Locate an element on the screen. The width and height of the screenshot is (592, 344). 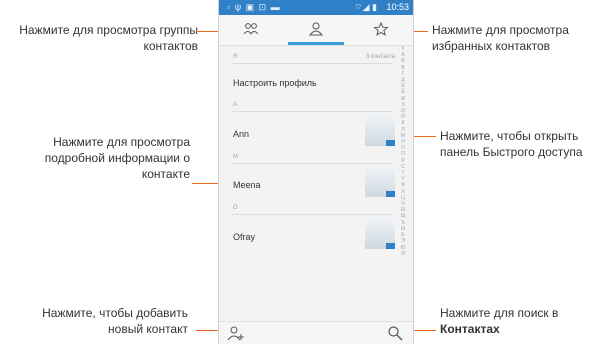
tab-contacts is located at coordinates (316, 30).